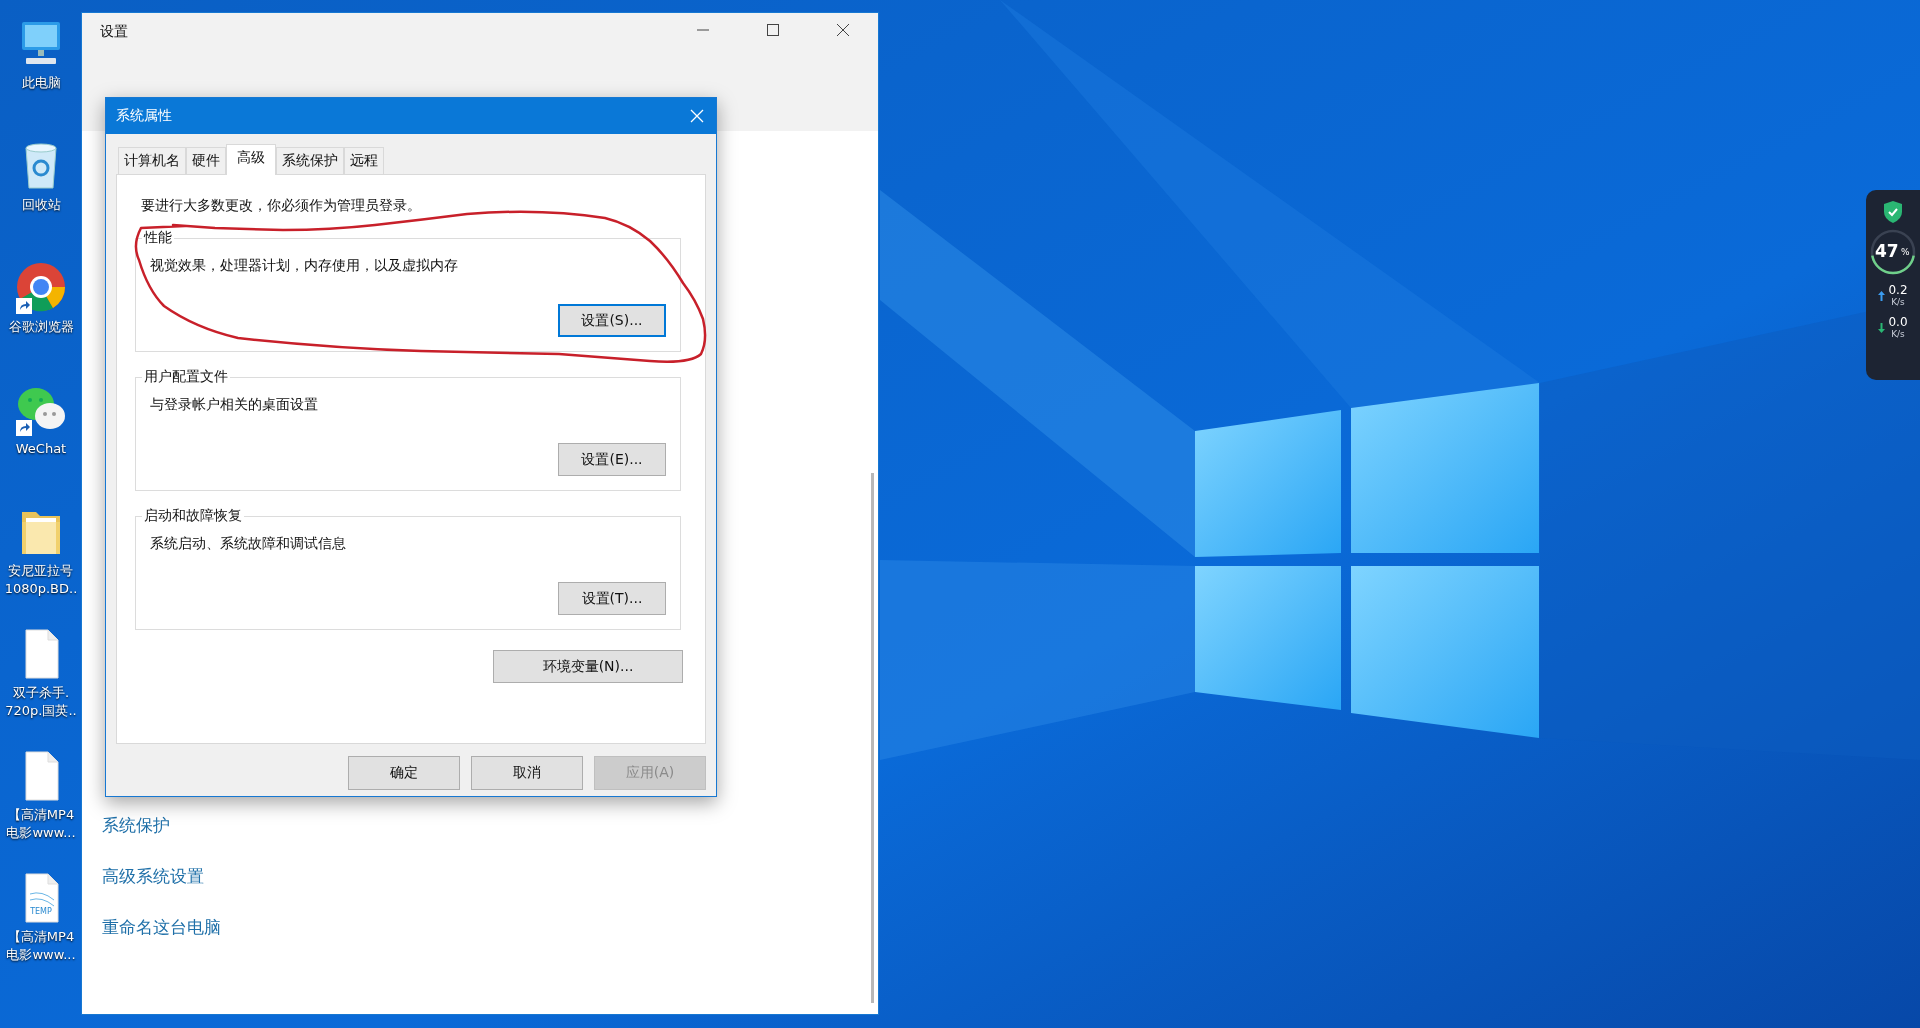 This screenshot has width=1920, height=1028. Describe the element at coordinates (1898, 322) in the screenshot. I see `speed-value: 0.0` at that location.